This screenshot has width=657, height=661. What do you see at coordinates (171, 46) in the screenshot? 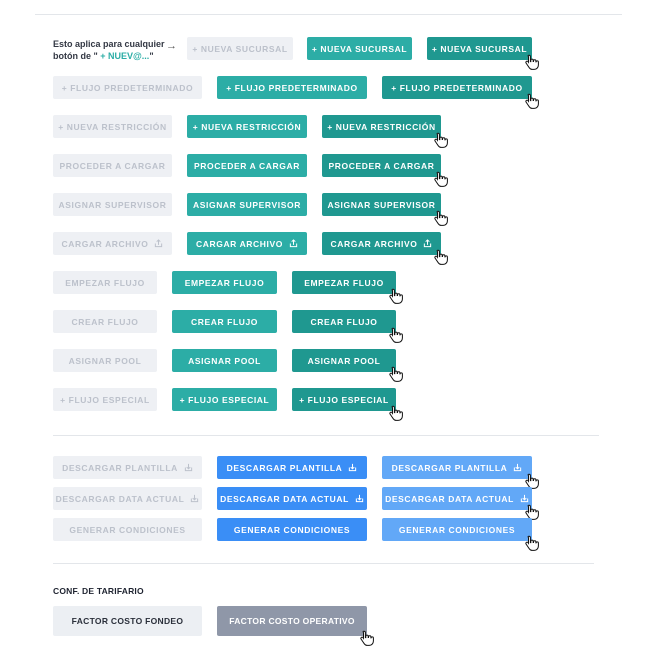
I see `arrow-right-icon: →` at bounding box center [171, 46].